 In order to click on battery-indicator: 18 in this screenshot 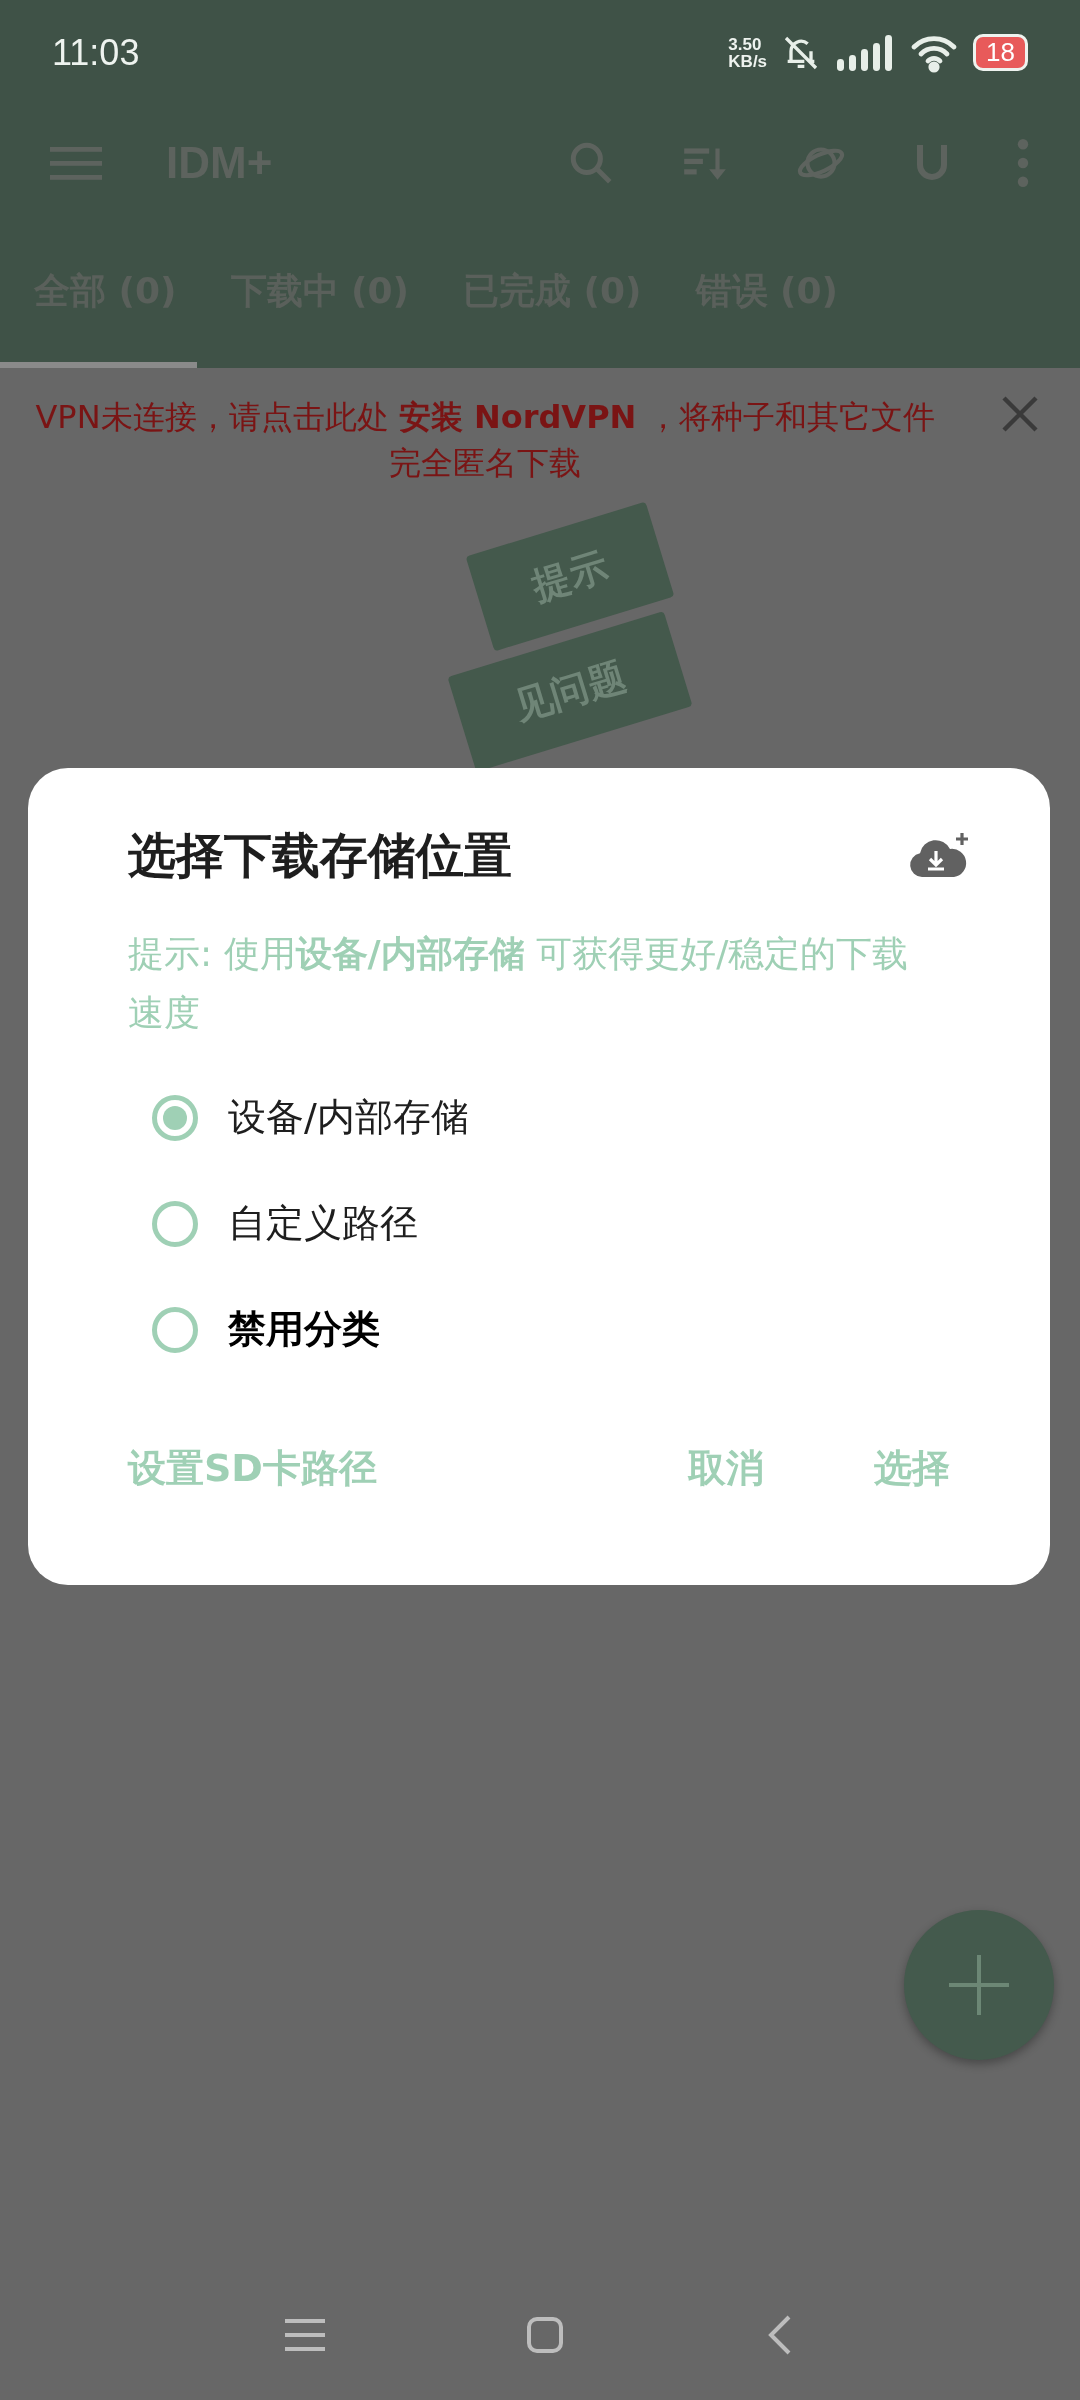, I will do `click(1000, 52)`.